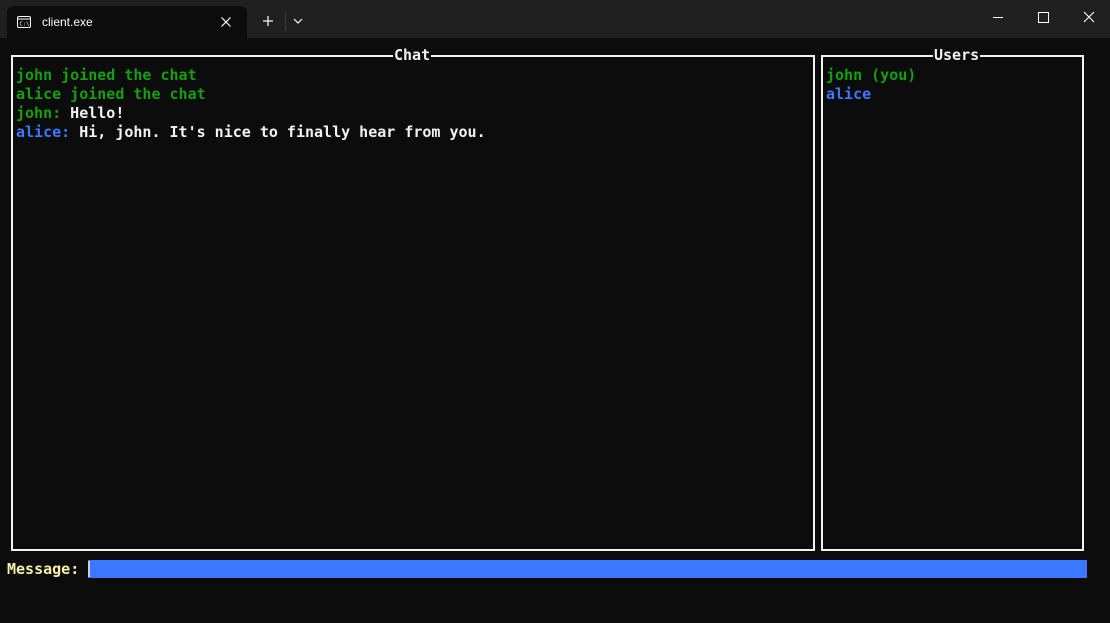 The width and height of the screenshot is (1110, 623). I want to click on plus-icon, so click(268, 21).